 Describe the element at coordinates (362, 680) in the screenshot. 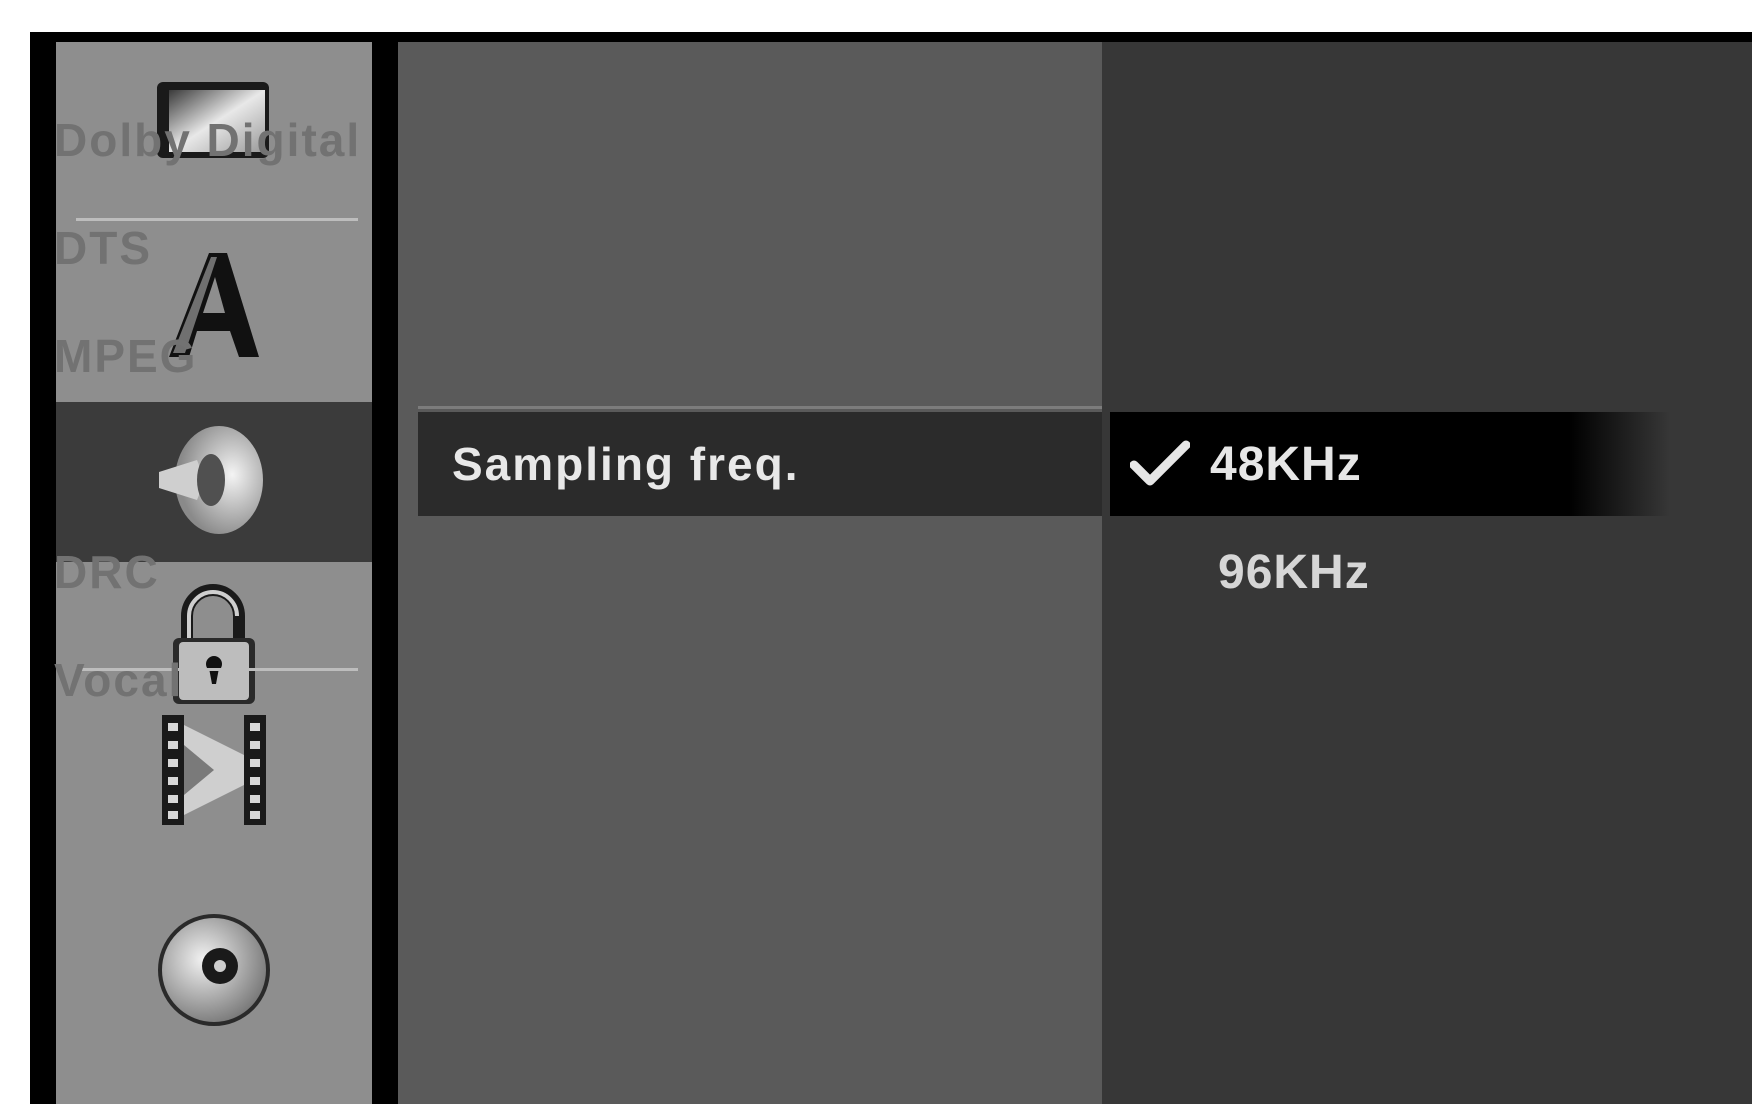

I see `menu-item-vocal: Vocal` at that location.